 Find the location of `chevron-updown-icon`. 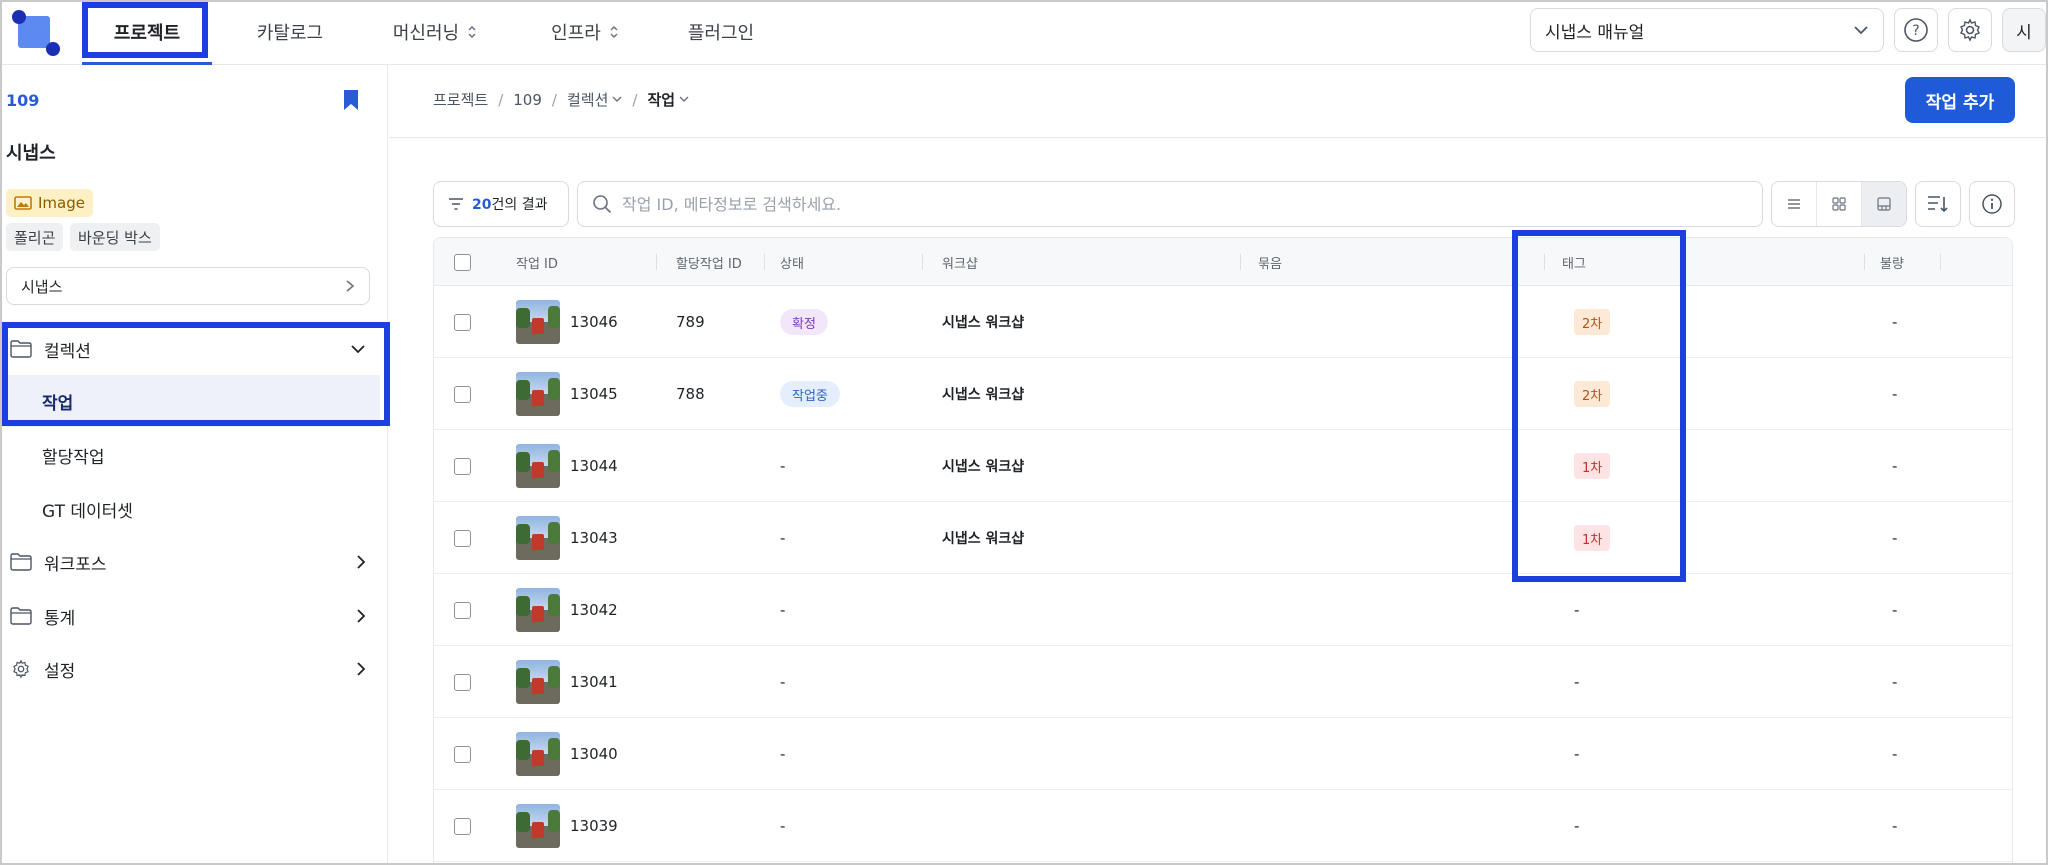

chevron-updown-icon is located at coordinates (614, 32).